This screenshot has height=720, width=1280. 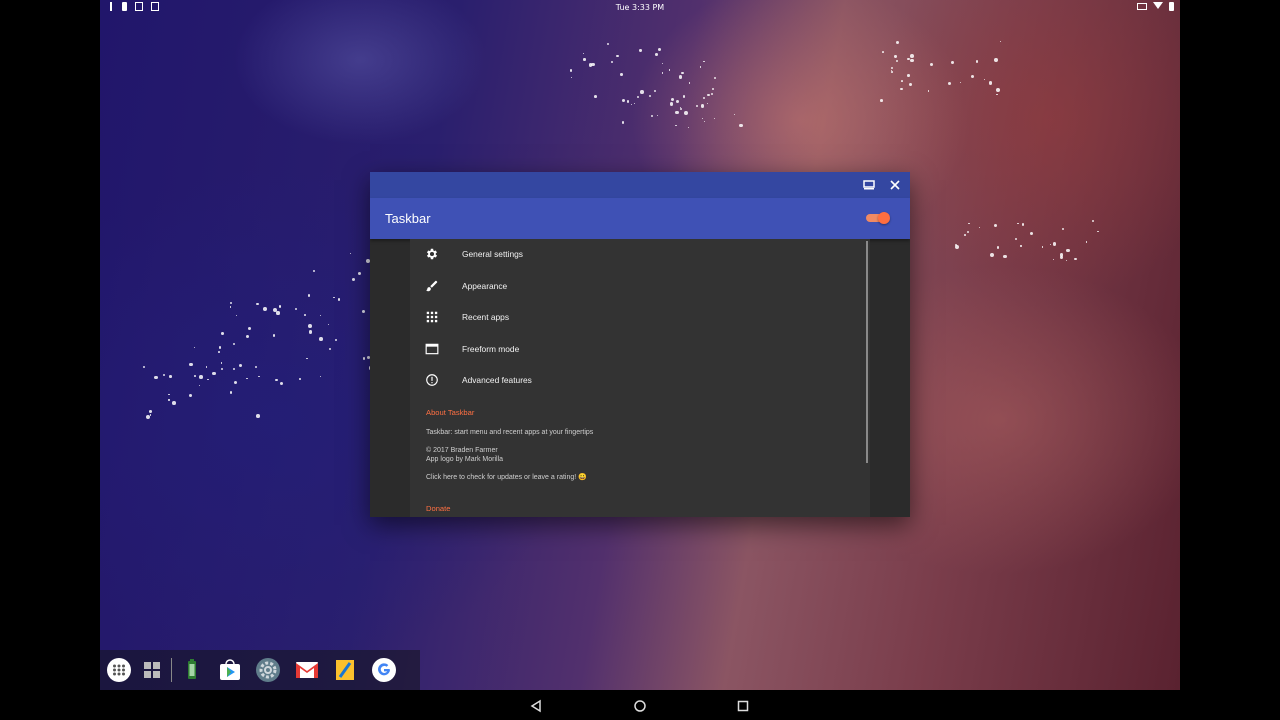 I want to click on brush-icon, so click(x=432, y=285).